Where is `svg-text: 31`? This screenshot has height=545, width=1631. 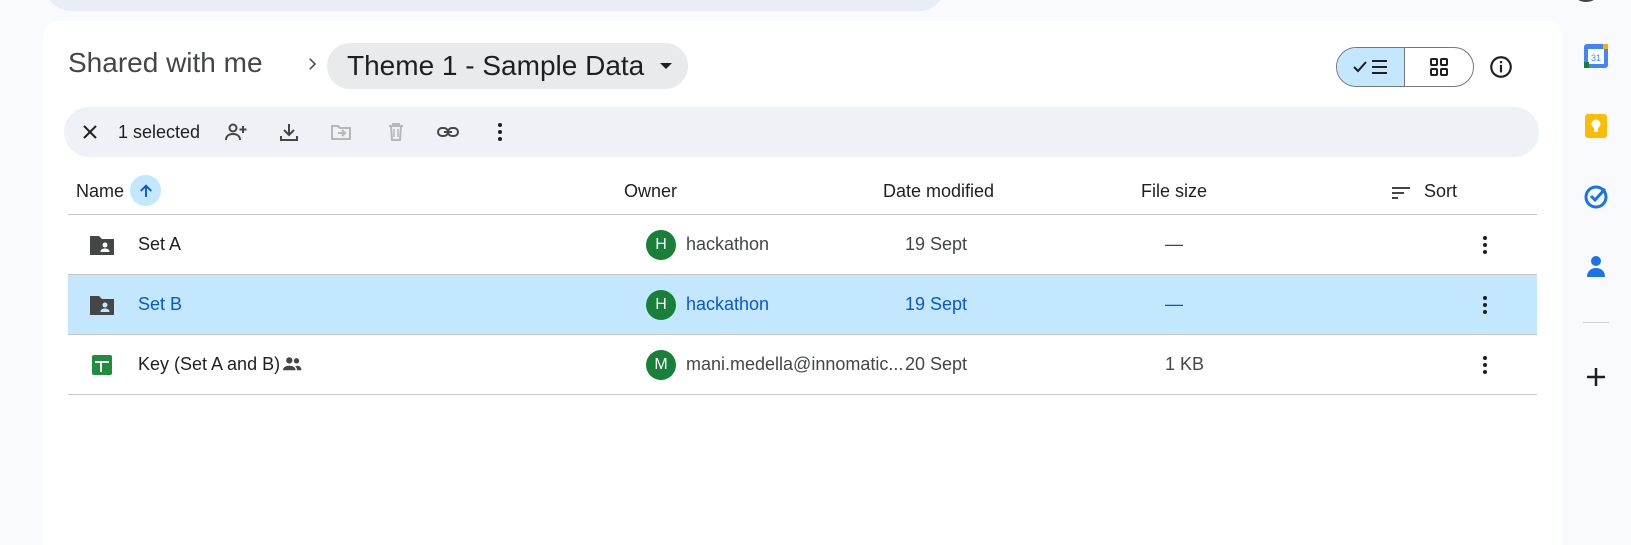
svg-text: 31 is located at coordinates (1596, 58).